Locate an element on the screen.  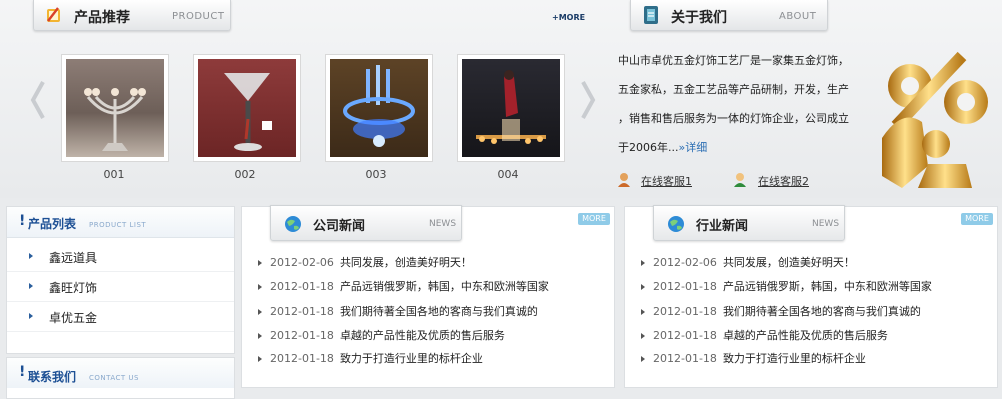
product-list-header: ! 产品列表 PRODUCT LIST is located at coordinates (120, 222).